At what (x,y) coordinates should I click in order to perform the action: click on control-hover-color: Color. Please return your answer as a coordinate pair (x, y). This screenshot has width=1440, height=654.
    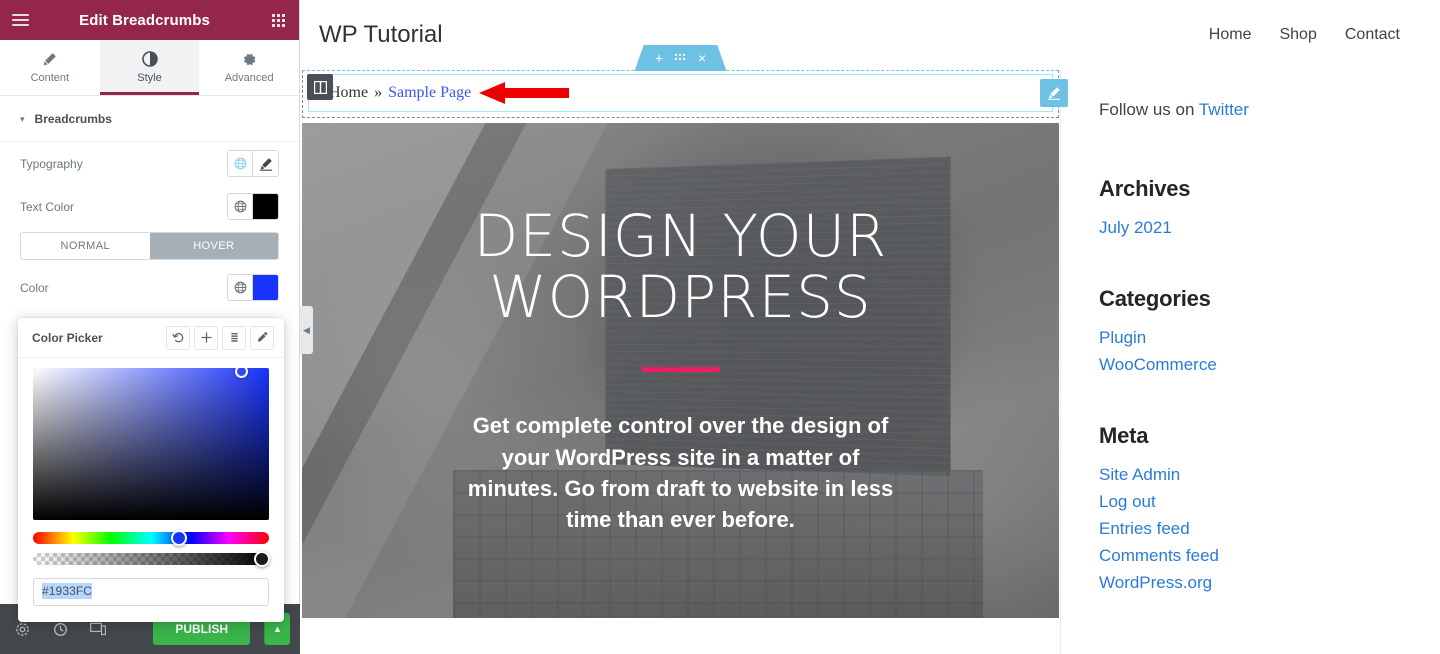
    Looking at the image, I should click on (149, 287).